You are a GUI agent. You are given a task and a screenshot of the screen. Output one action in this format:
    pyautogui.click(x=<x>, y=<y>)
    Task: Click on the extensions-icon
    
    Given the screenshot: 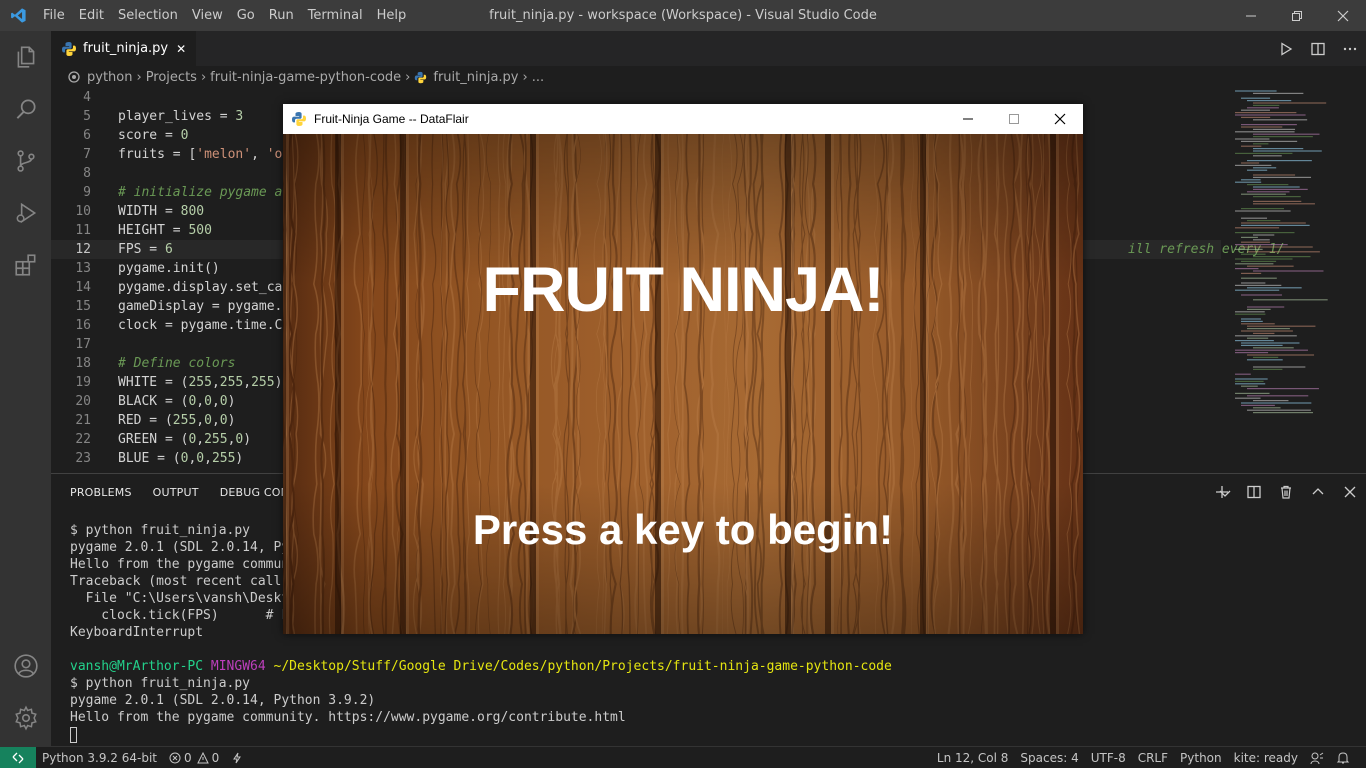 What is the action you would take?
    pyautogui.click(x=24, y=265)
    